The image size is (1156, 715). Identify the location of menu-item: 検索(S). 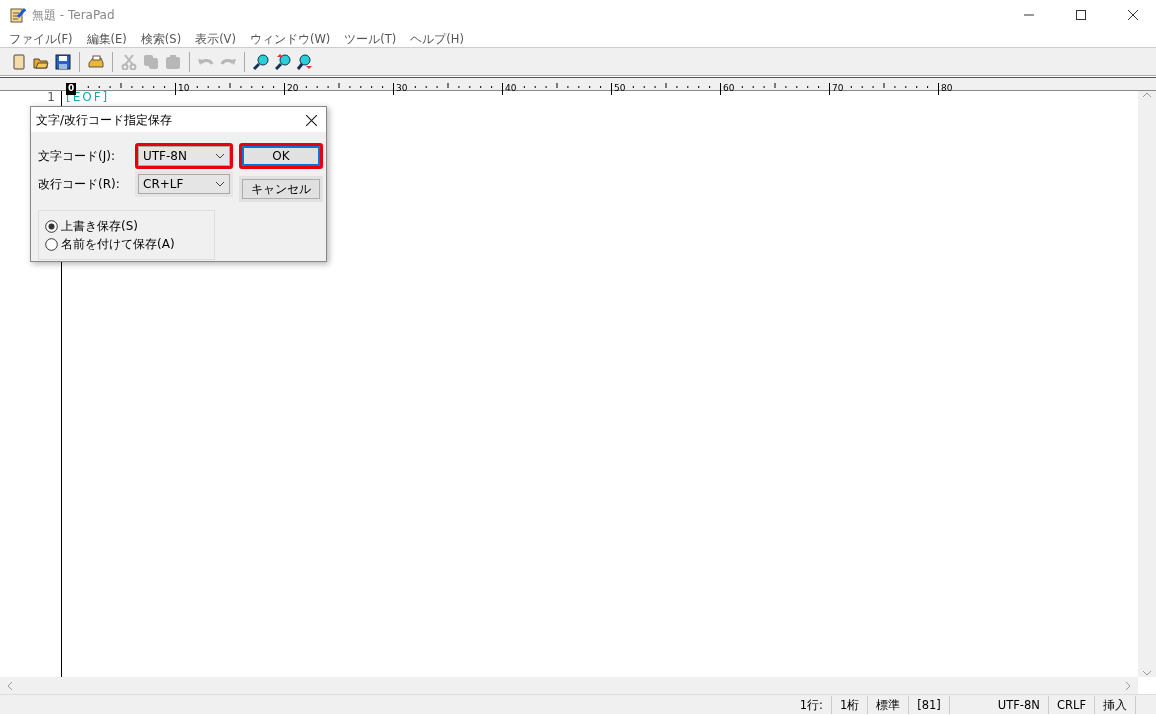
(161, 38).